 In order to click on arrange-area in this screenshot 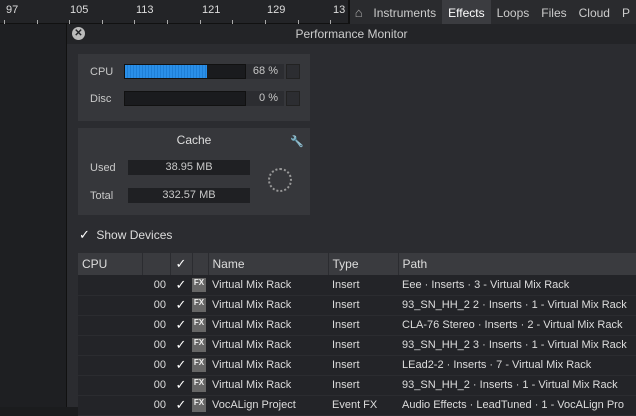, I will do `click(33, 215)`.